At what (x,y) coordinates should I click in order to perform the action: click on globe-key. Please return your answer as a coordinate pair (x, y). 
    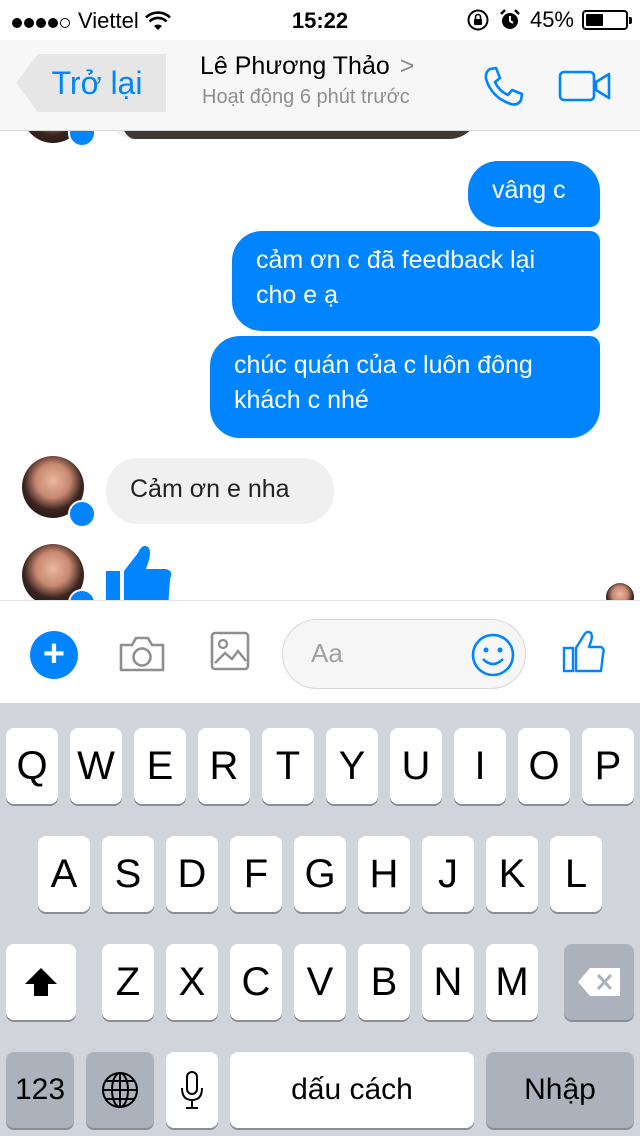
    Looking at the image, I should click on (120, 1090).